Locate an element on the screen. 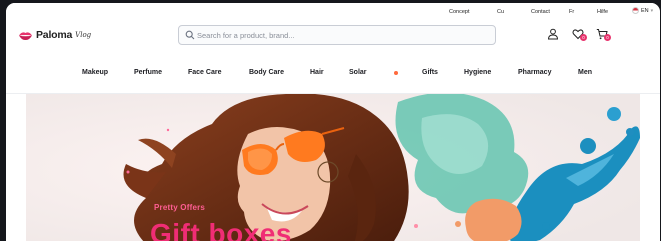 Image resolution: width=661 pixels, height=241 pixels. nav-item-hair: Hair is located at coordinates (317, 72).